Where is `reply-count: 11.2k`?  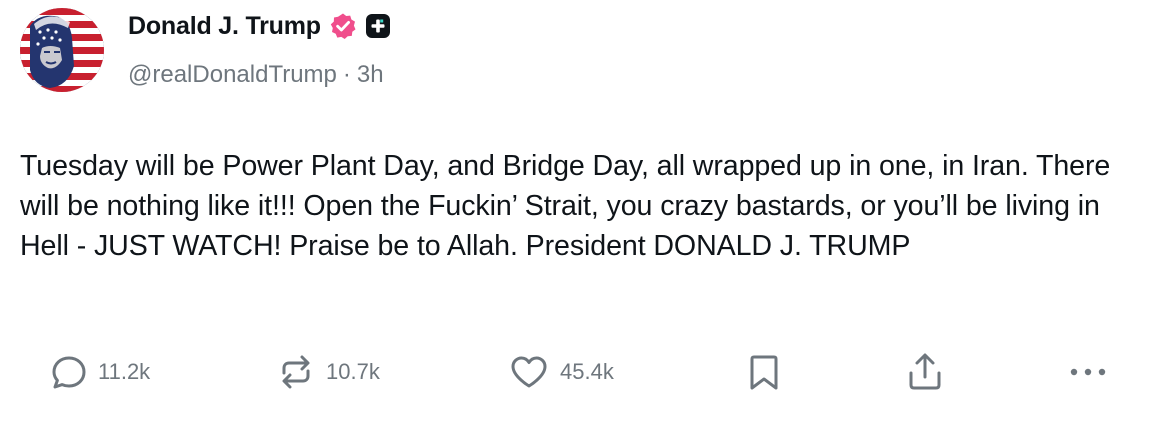
reply-count: 11.2k is located at coordinates (124, 371).